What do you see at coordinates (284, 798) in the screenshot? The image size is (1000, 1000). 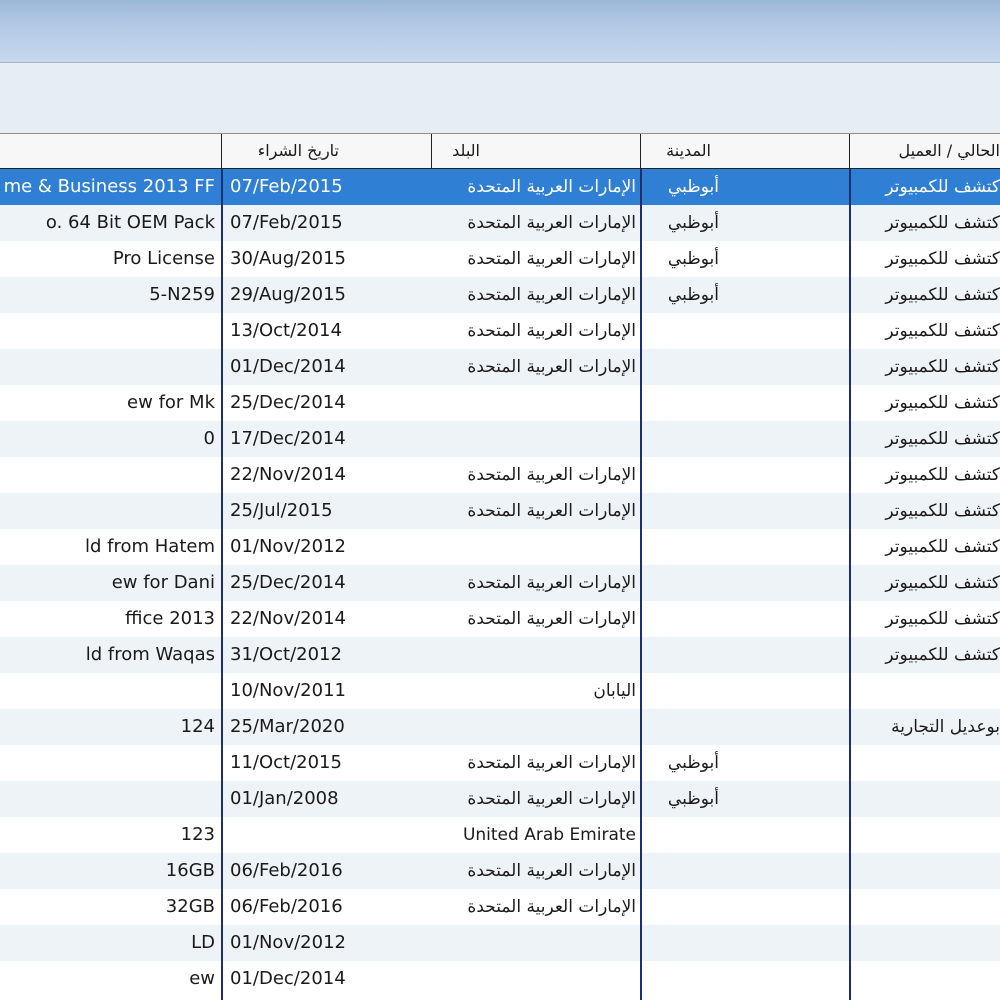 I see `cell-purchase-date-text: 01/Jan/2008` at bounding box center [284, 798].